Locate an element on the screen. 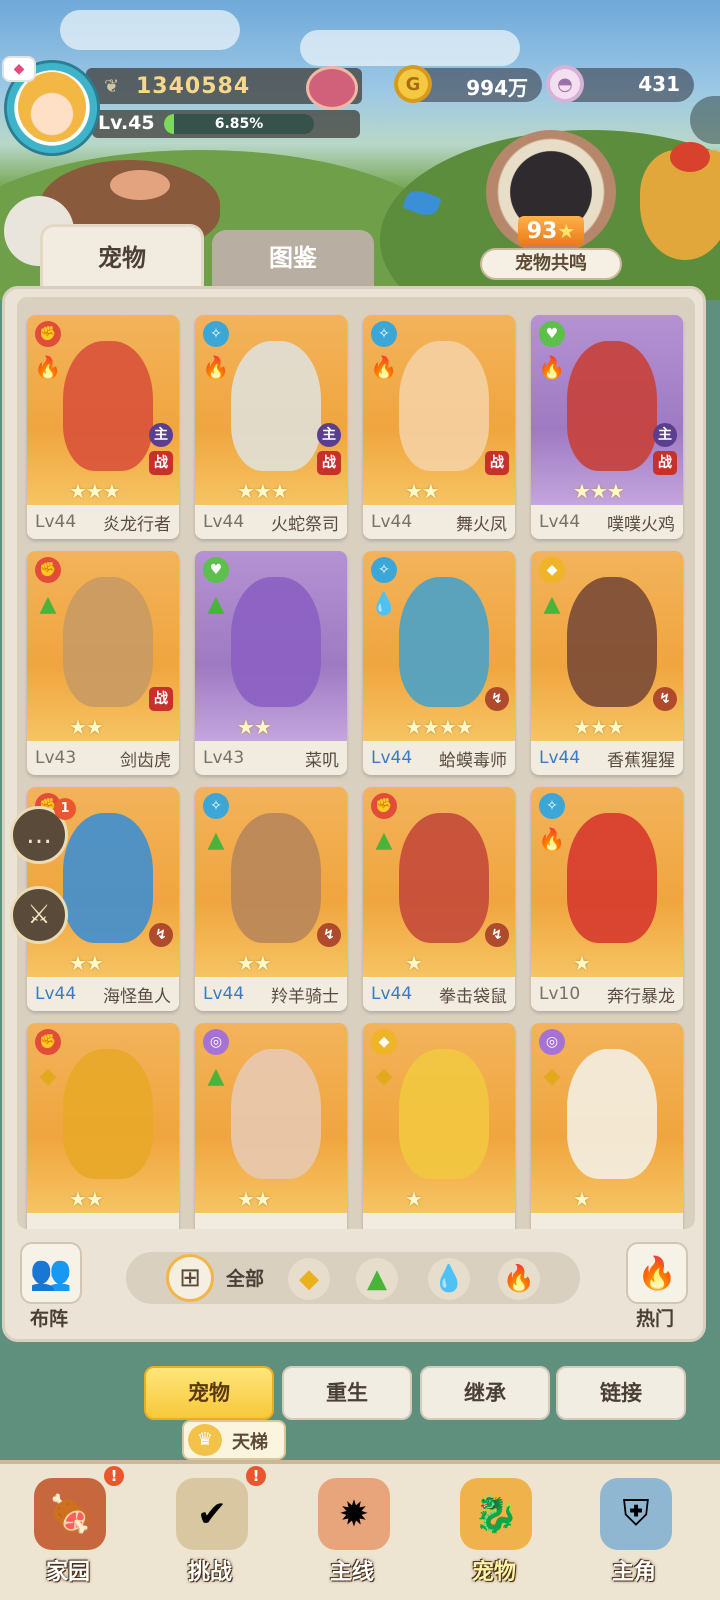 This screenshot has width=720, height=1600. subtab-pets: 宠物 is located at coordinates (209, 1393).